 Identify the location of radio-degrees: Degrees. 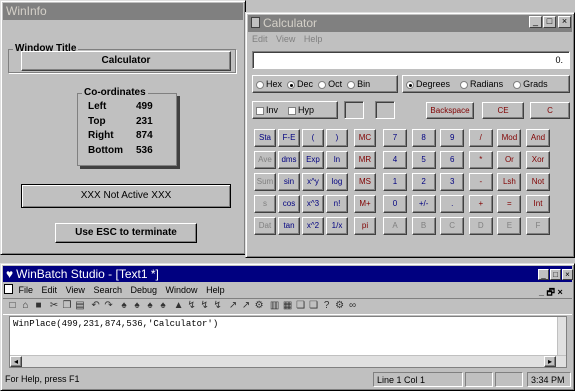
(428, 84).